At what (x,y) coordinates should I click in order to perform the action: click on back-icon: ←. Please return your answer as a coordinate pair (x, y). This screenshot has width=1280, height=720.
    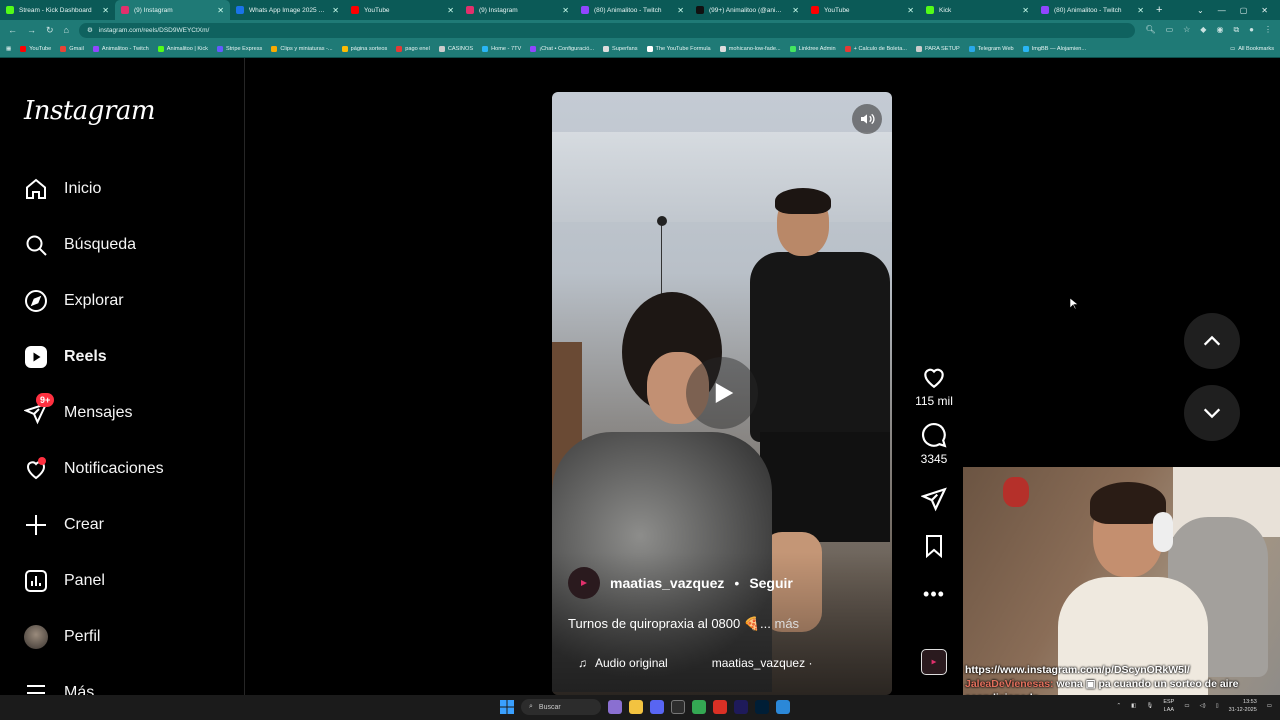
    Looking at the image, I should click on (12, 30).